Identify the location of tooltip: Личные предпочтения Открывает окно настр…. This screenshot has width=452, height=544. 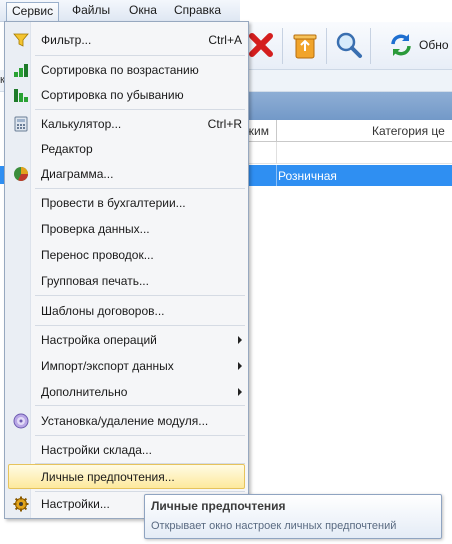
(293, 516).